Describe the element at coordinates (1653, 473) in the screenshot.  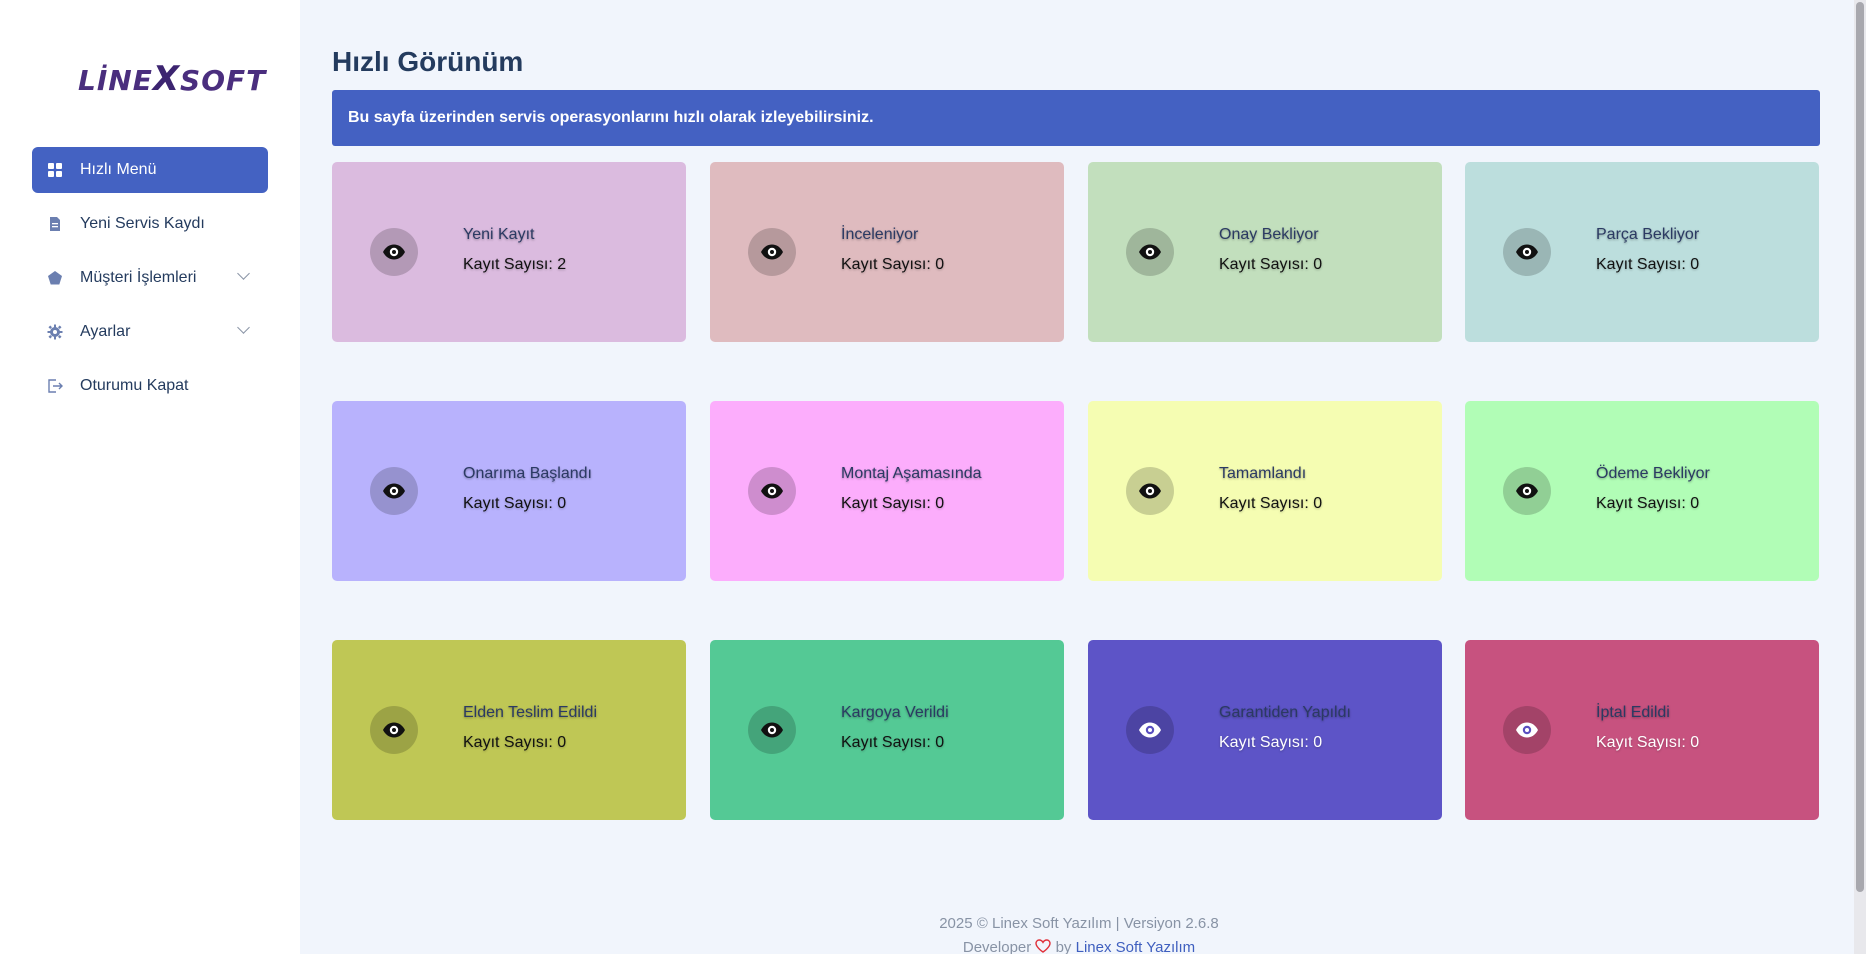
I see `status-card-title: Ödeme Bekliyor` at that location.